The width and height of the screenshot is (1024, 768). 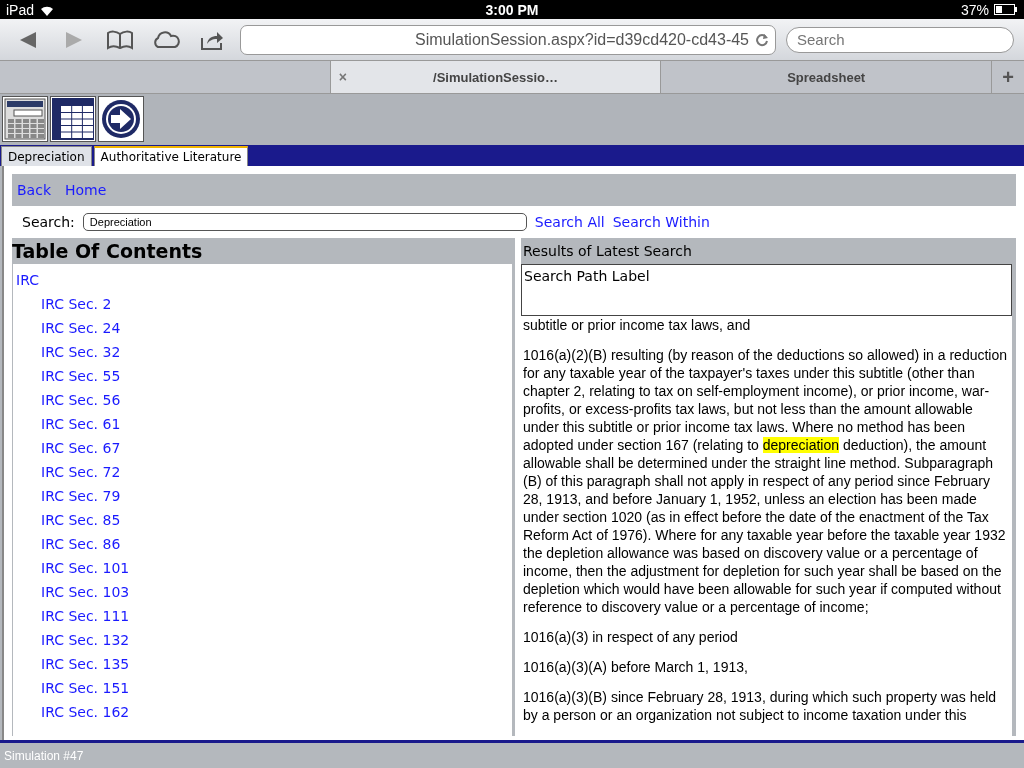 What do you see at coordinates (1008, 77) in the screenshot?
I see `new-tab-button: +` at bounding box center [1008, 77].